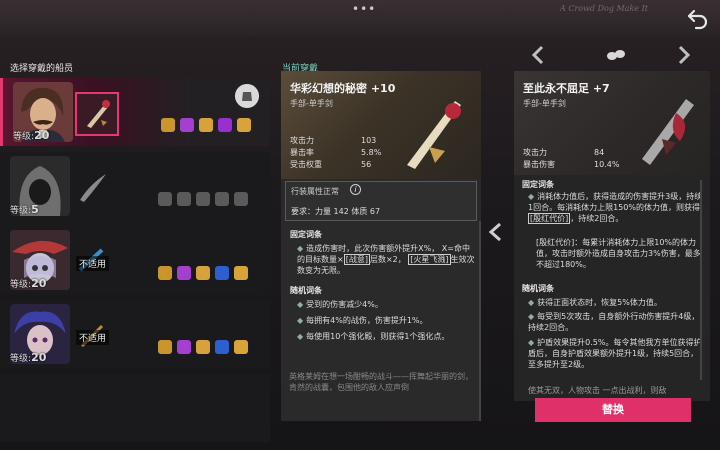  What do you see at coordinates (343, 88) in the screenshot?
I see `weapon-name: 华彩幻想的秘密 +10` at bounding box center [343, 88].